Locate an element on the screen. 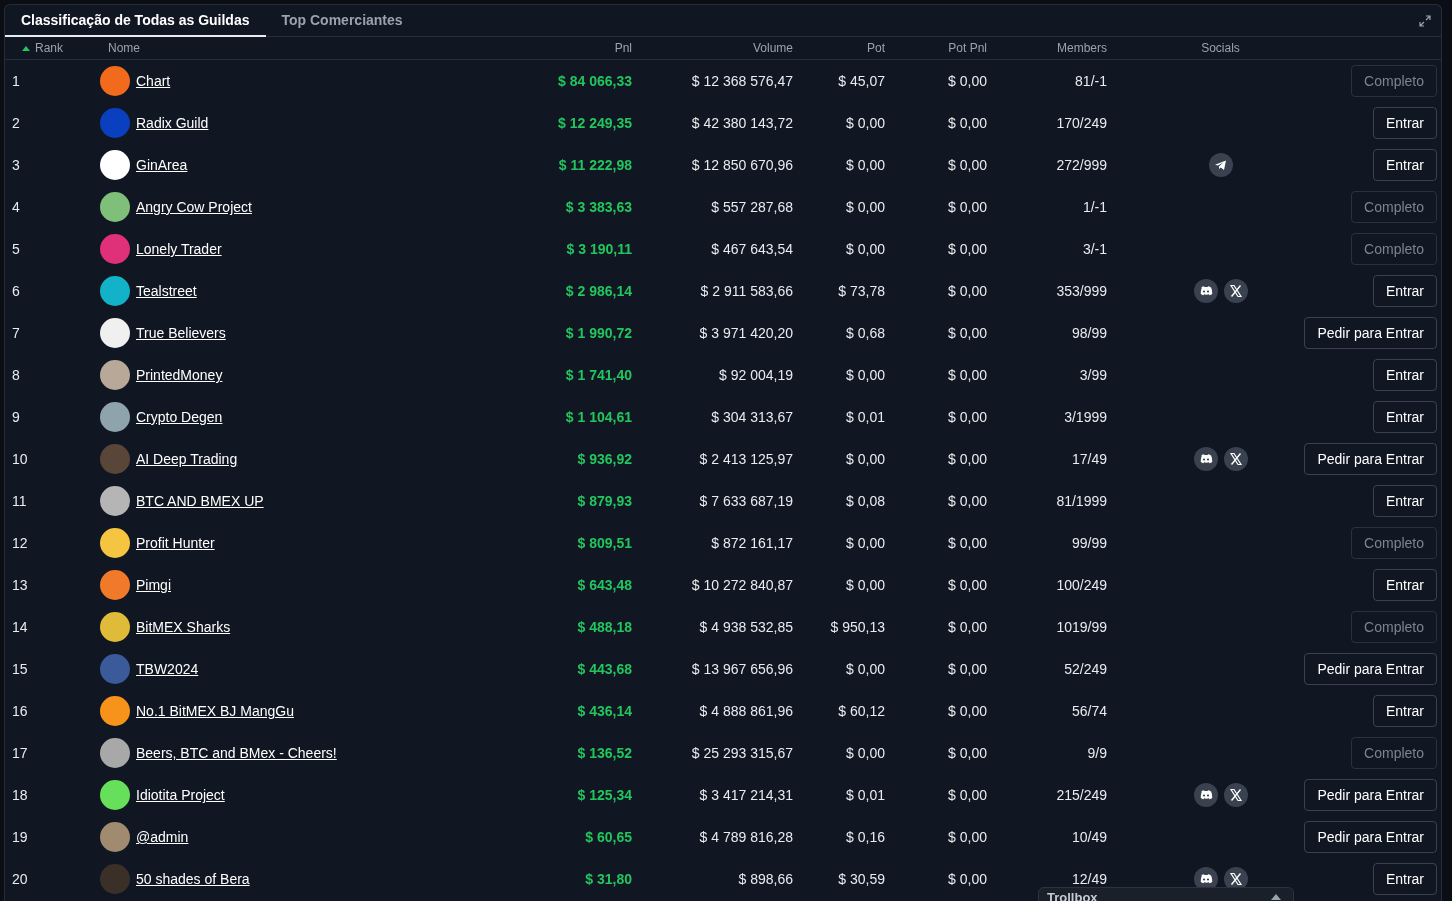 Image resolution: width=1452 pixels, height=901 pixels. members-cell: 10/49 is located at coordinates (1089, 837).